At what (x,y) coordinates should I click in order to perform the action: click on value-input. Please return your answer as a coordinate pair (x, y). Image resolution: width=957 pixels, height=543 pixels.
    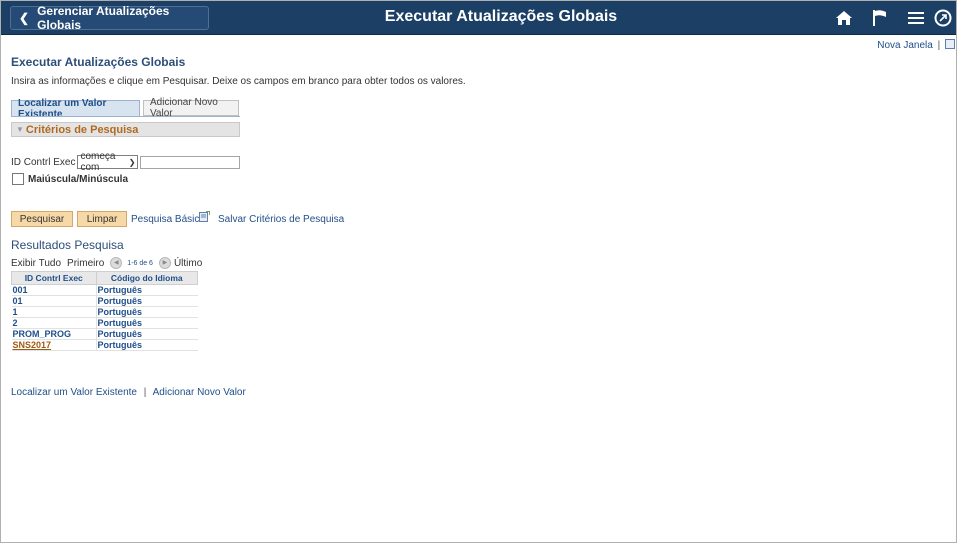
    Looking at the image, I should click on (190, 162).